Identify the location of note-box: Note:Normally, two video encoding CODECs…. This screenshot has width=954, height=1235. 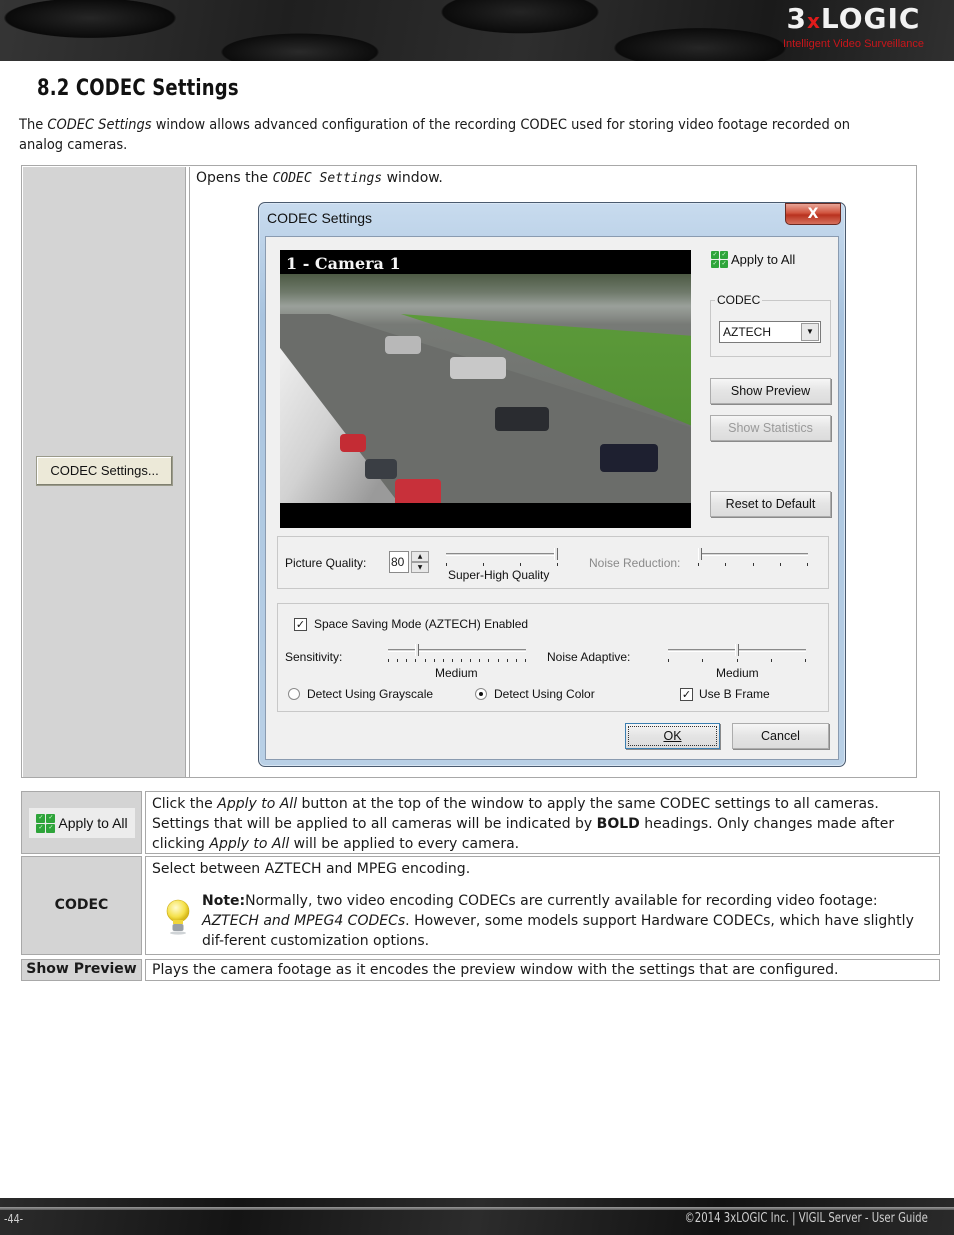
(558, 921).